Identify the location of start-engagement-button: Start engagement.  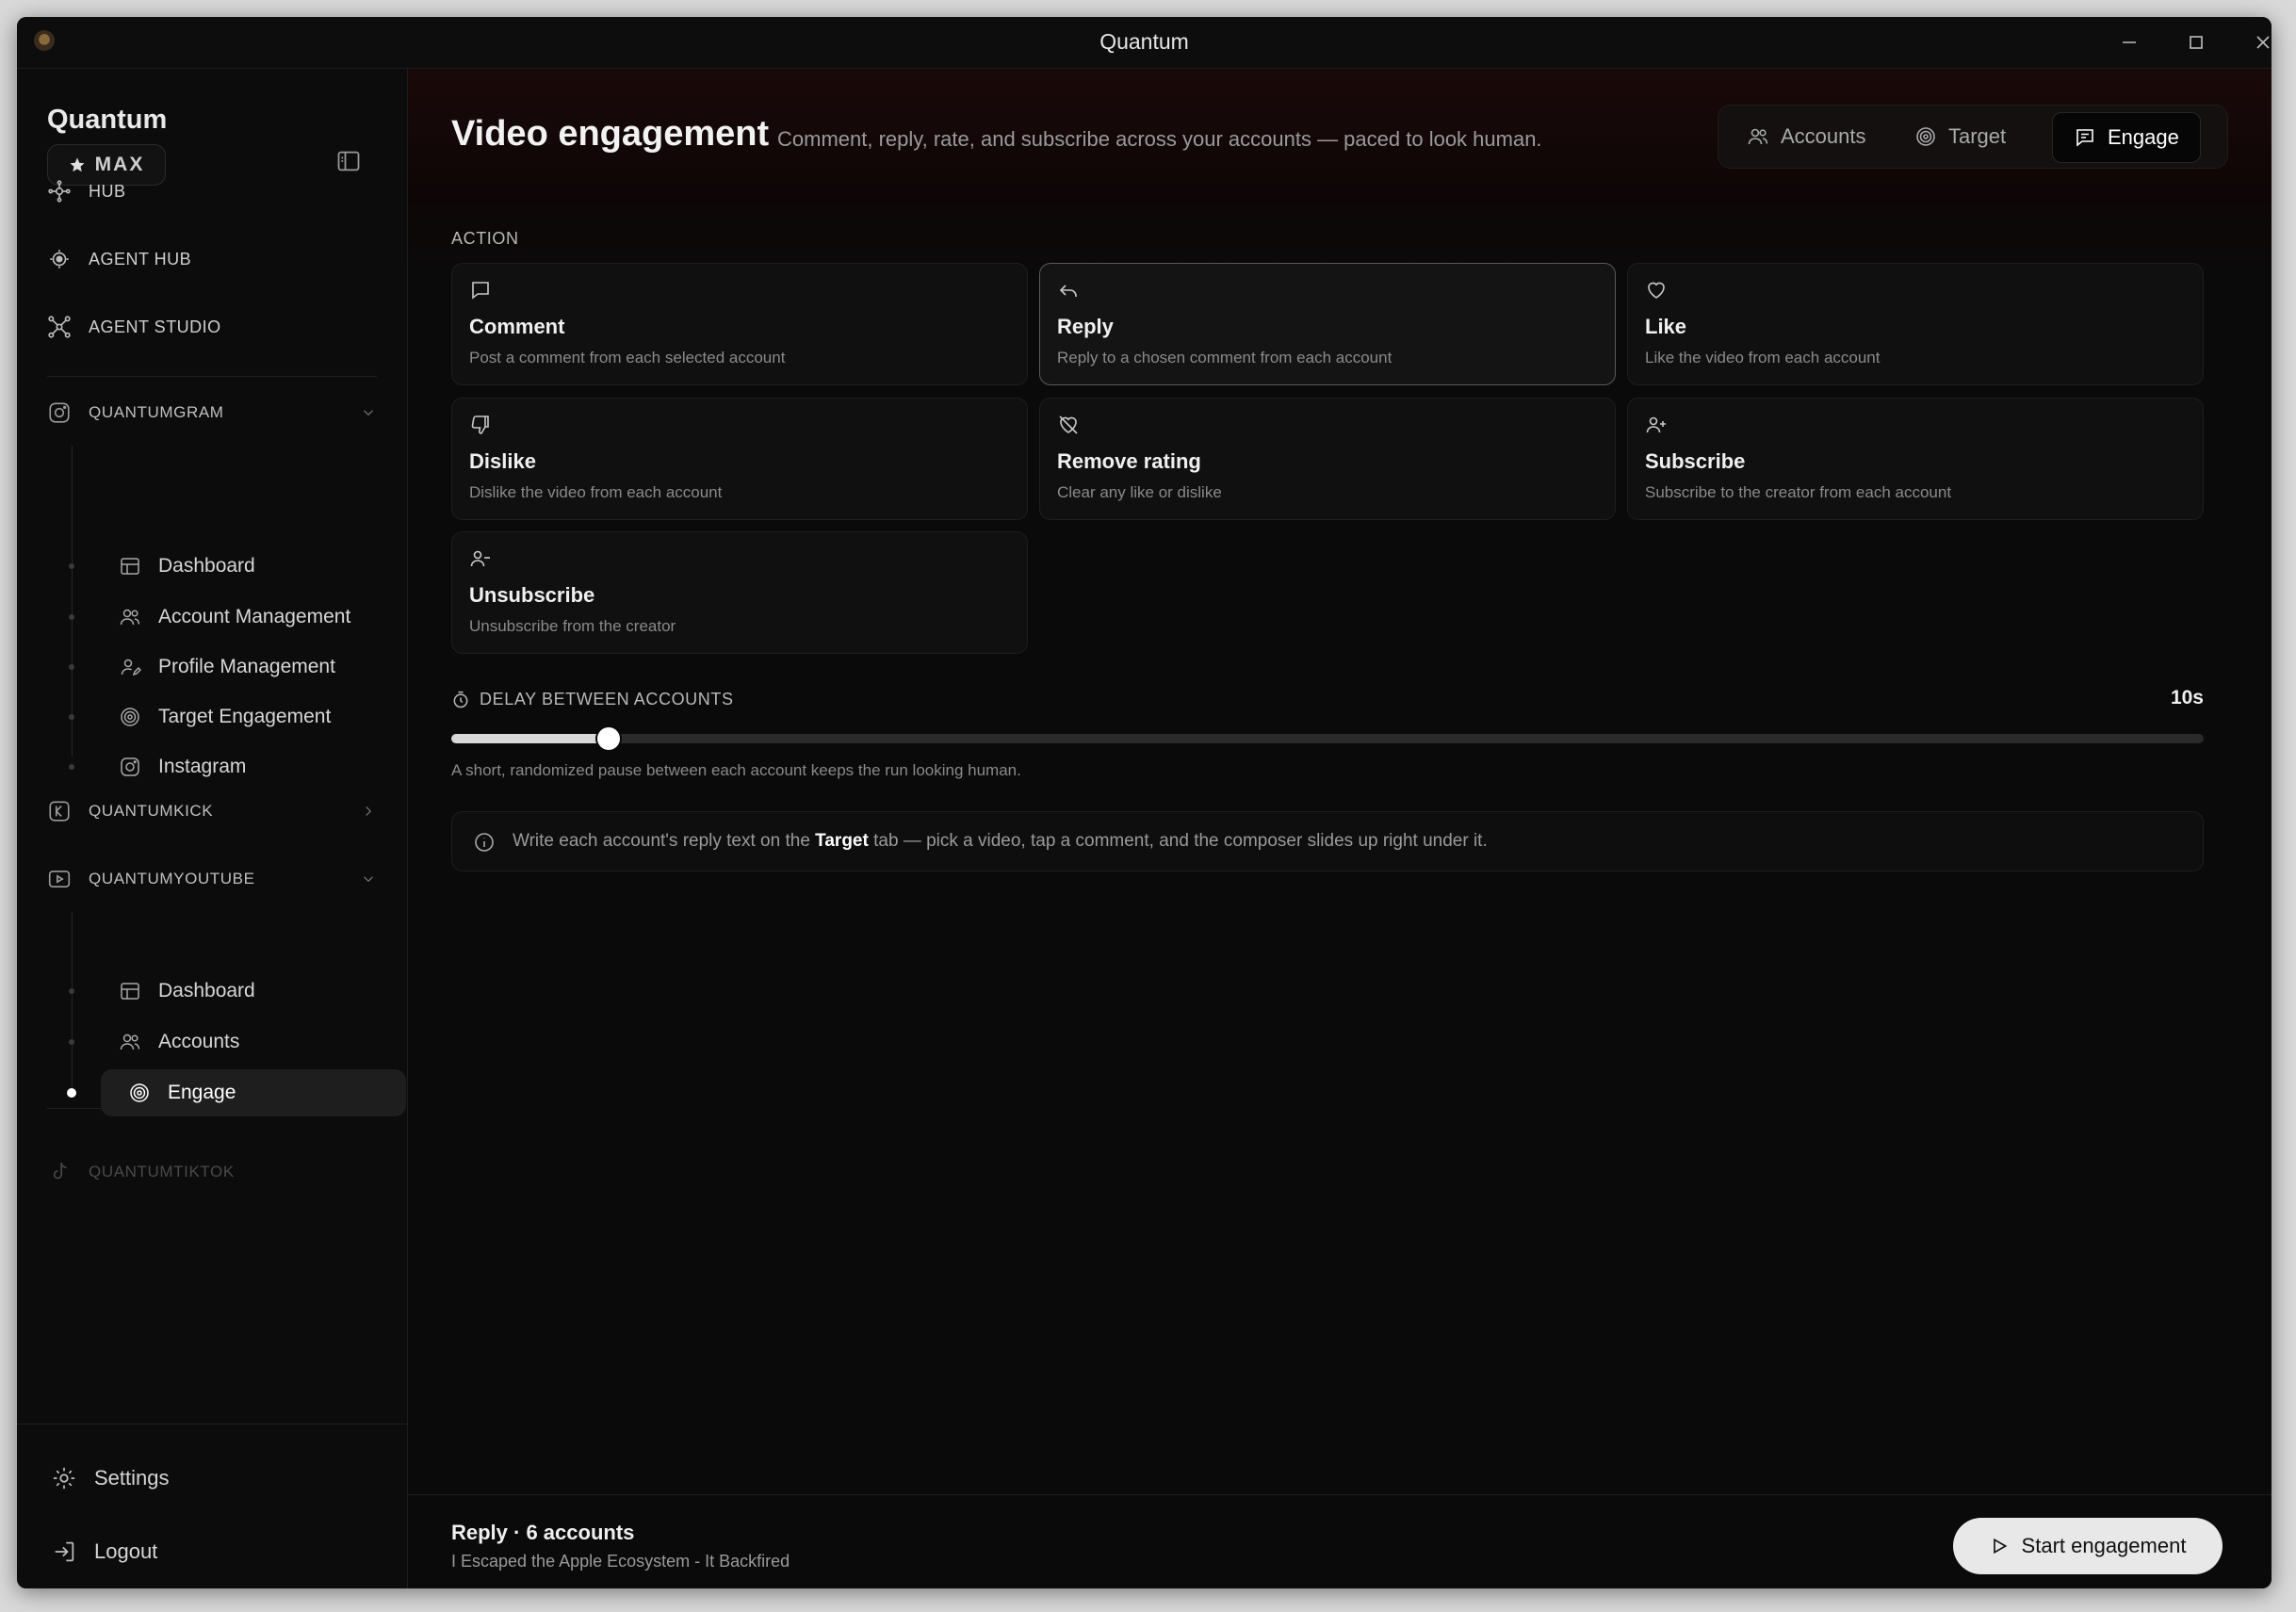
(2088, 1546).